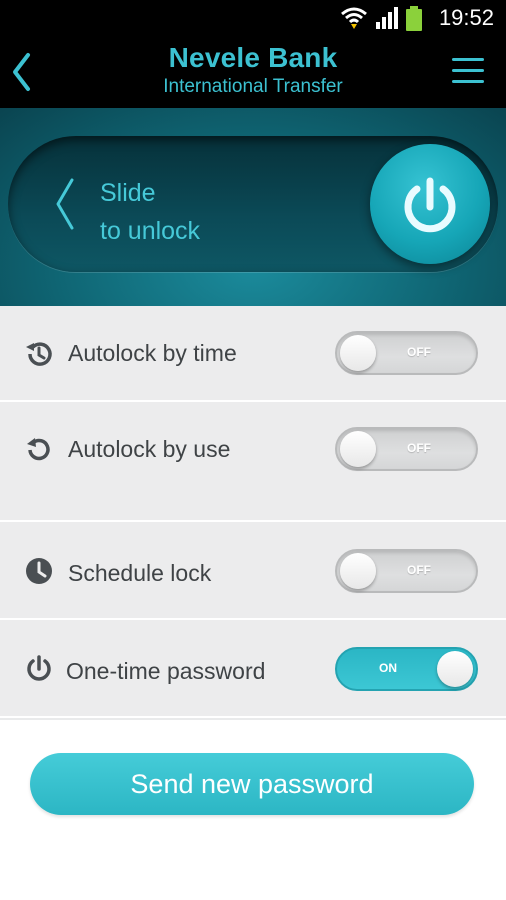  I want to click on unlock-handle, so click(430, 204).